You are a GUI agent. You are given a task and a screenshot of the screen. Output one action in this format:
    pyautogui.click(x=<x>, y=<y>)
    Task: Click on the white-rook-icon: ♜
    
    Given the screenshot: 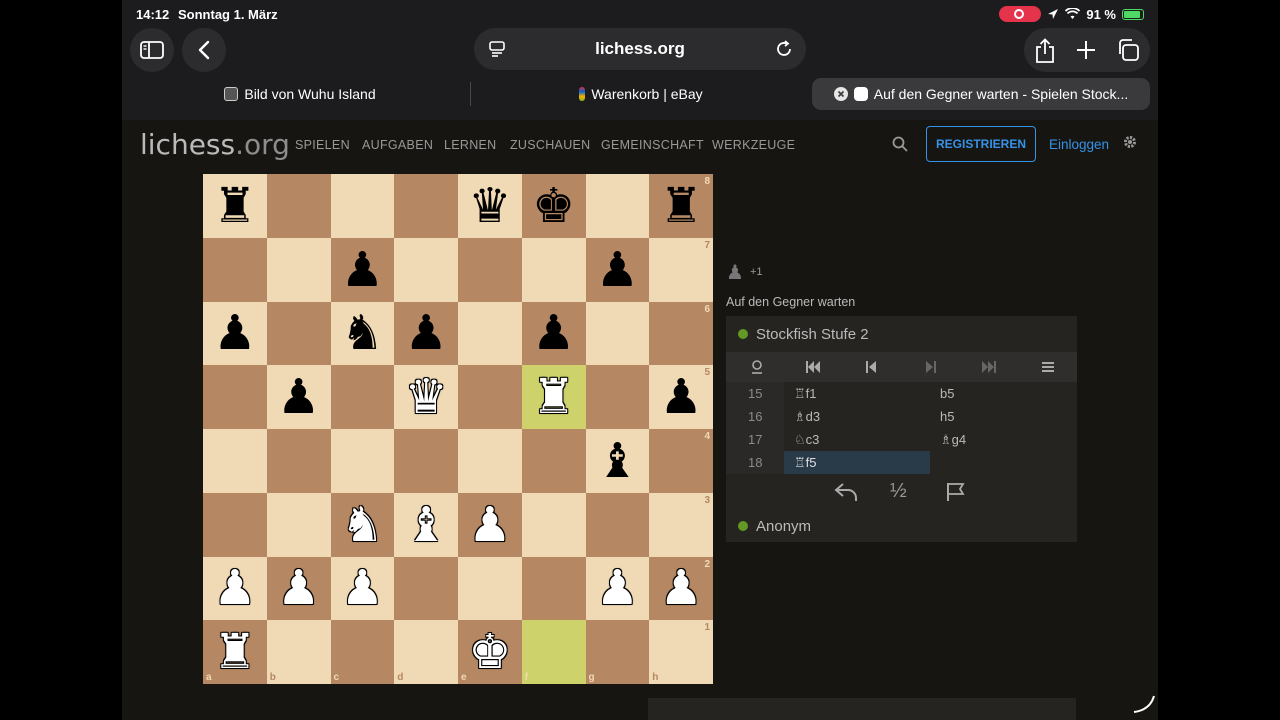 What is the action you would take?
    pyautogui.click(x=234, y=652)
    